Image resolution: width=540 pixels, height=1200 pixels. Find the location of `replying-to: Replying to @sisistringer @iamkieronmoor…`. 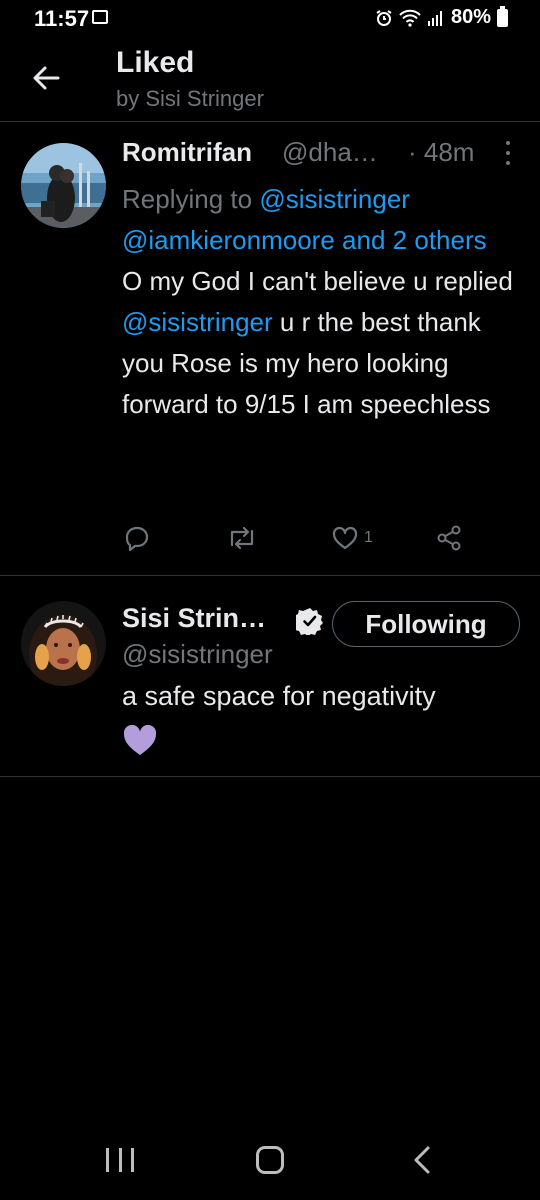

replying-to: Replying to @sisistringer @iamkieronmoor… is located at coordinates (324, 220).